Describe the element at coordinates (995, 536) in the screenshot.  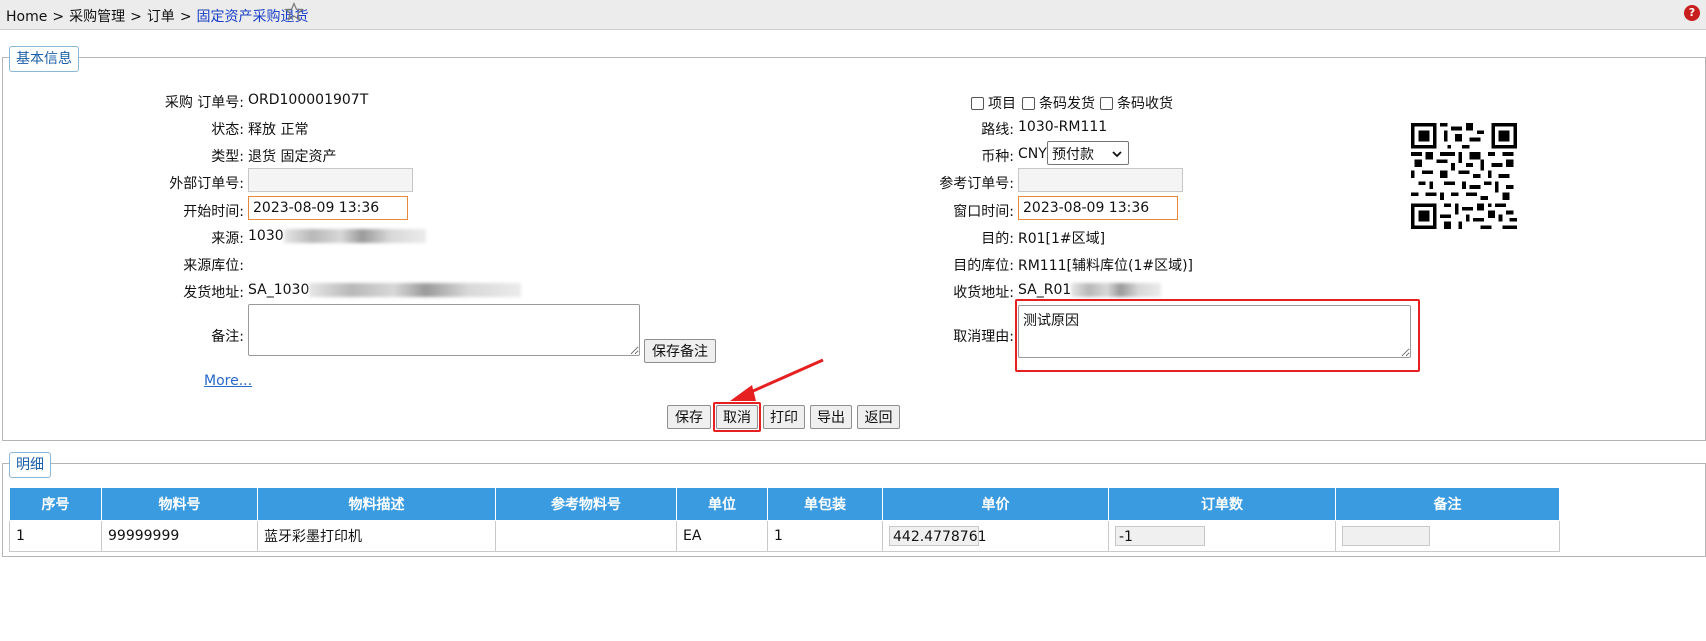
I see `cell-price: 442.4778761` at that location.